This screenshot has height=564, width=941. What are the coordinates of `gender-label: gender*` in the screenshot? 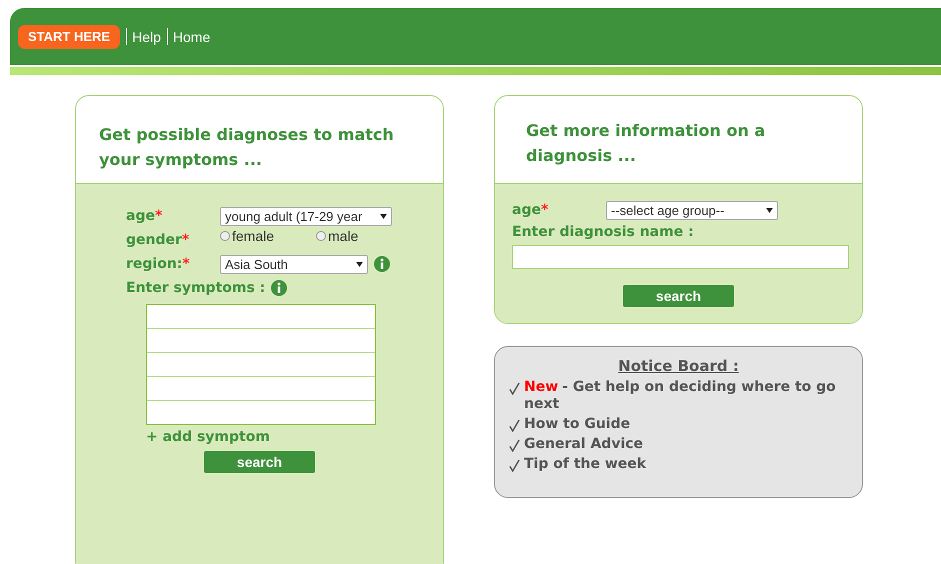 It's located at (158, 240).